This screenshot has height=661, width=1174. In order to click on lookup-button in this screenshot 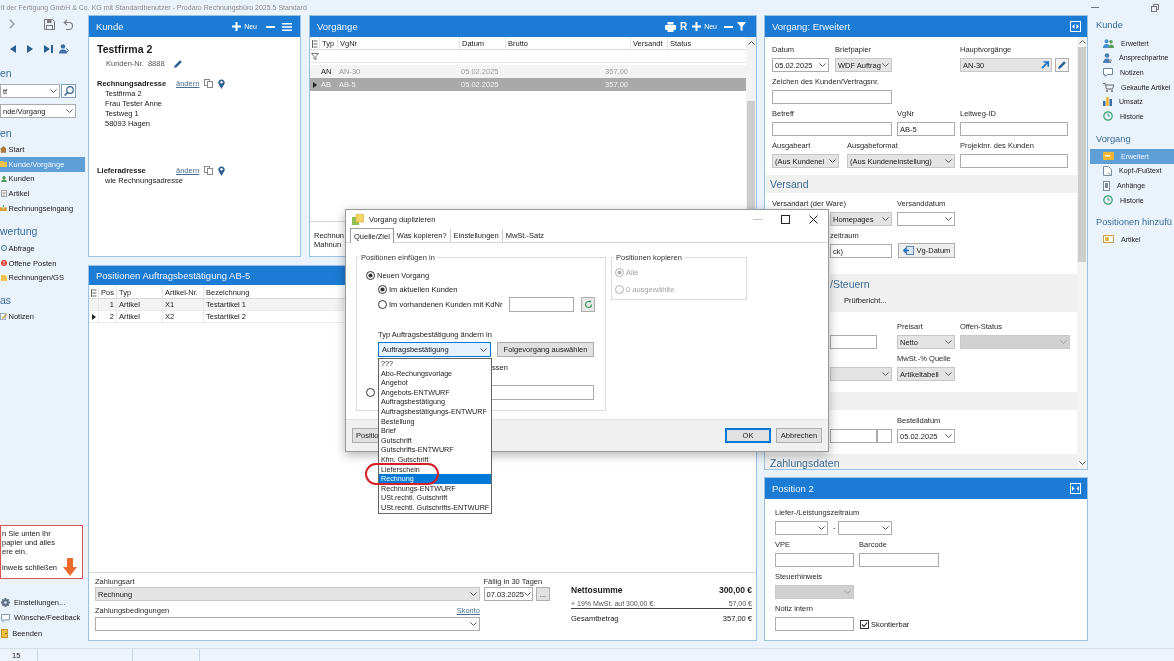, I will do `click(588, 304)`.